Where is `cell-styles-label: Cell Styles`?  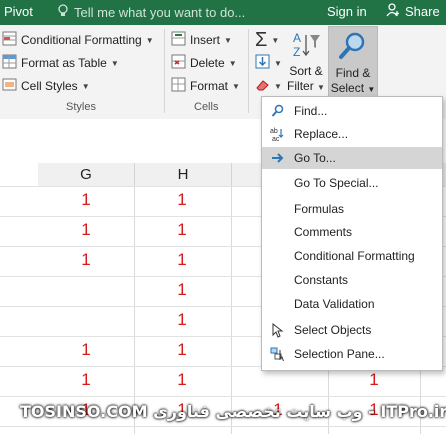 cell-styles-label: Cell Styles is located at coordinates (49, 86).